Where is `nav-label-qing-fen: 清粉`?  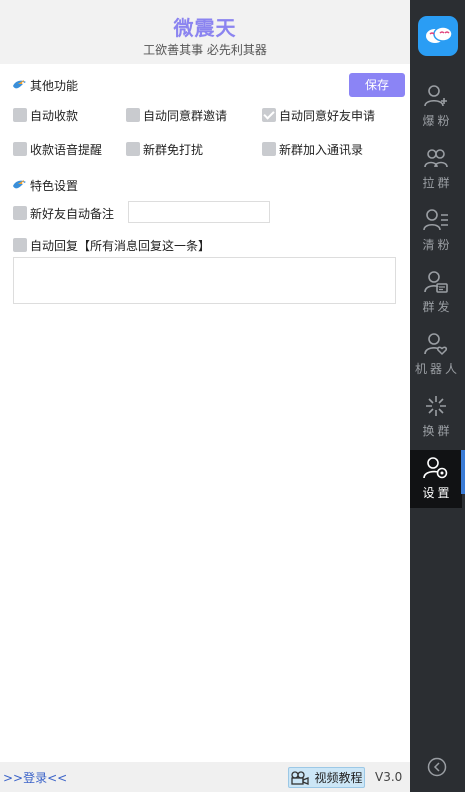 nav-label-qing-fen: 清粉 is located at coordinates (437, 245).